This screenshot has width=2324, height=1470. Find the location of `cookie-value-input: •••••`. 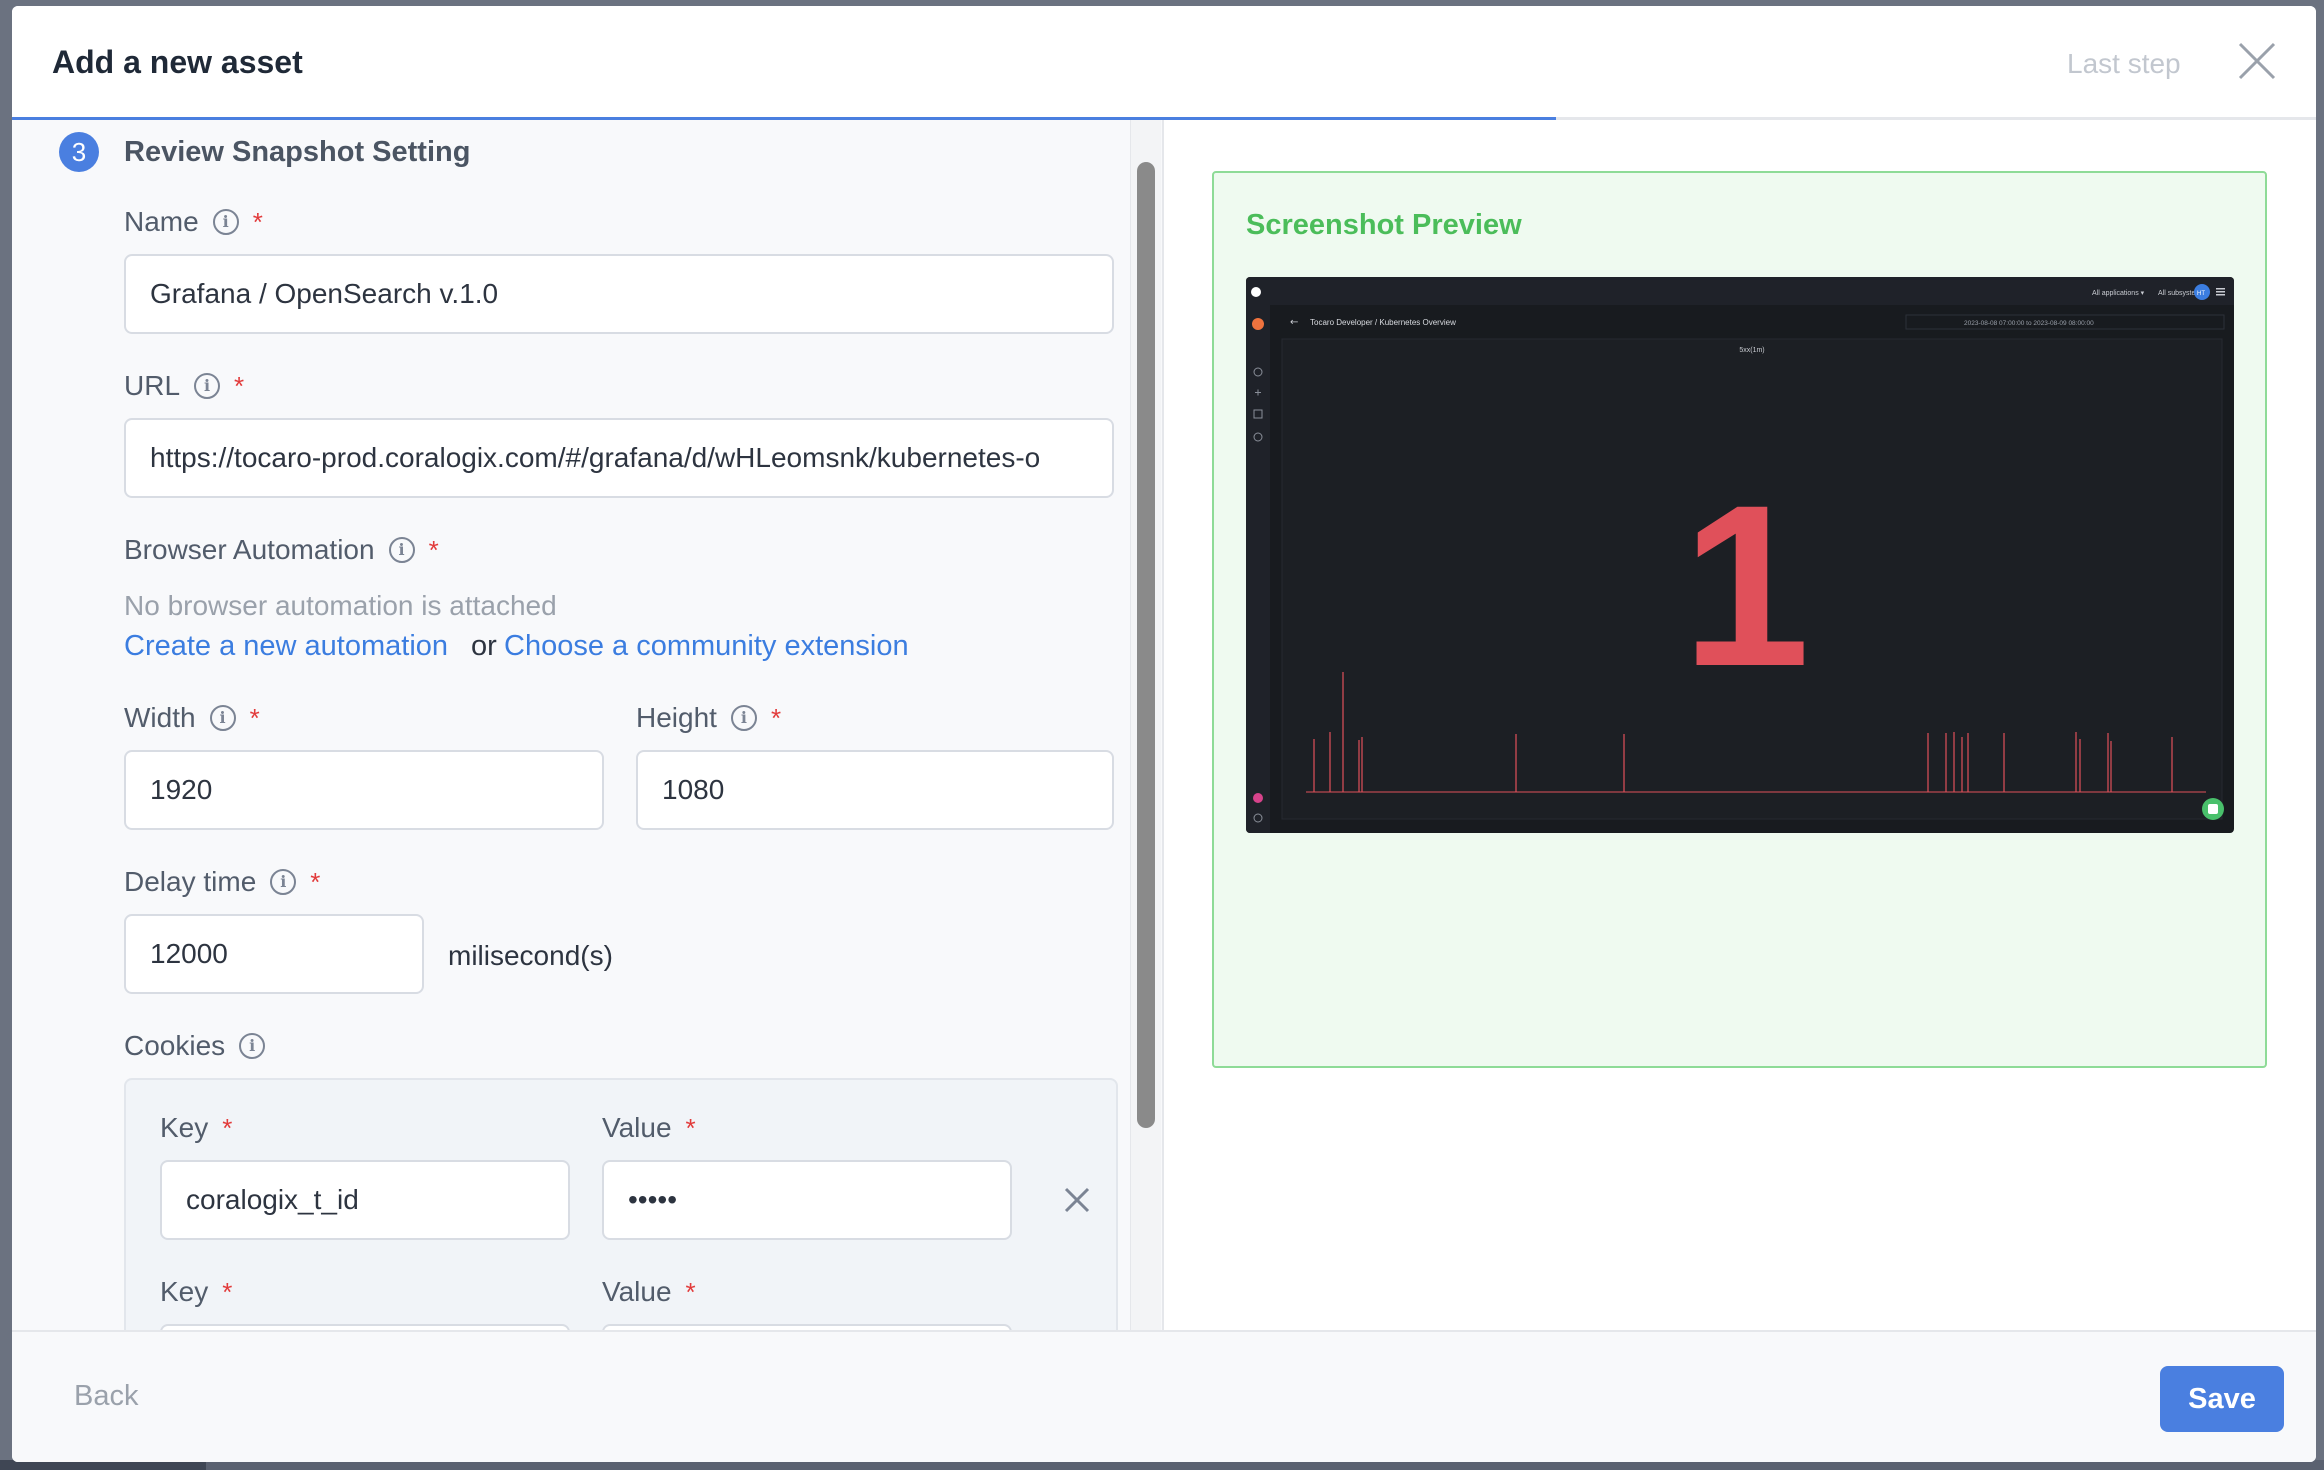

cookie-value-input: ••••• is located at coordinates (807, 1200).